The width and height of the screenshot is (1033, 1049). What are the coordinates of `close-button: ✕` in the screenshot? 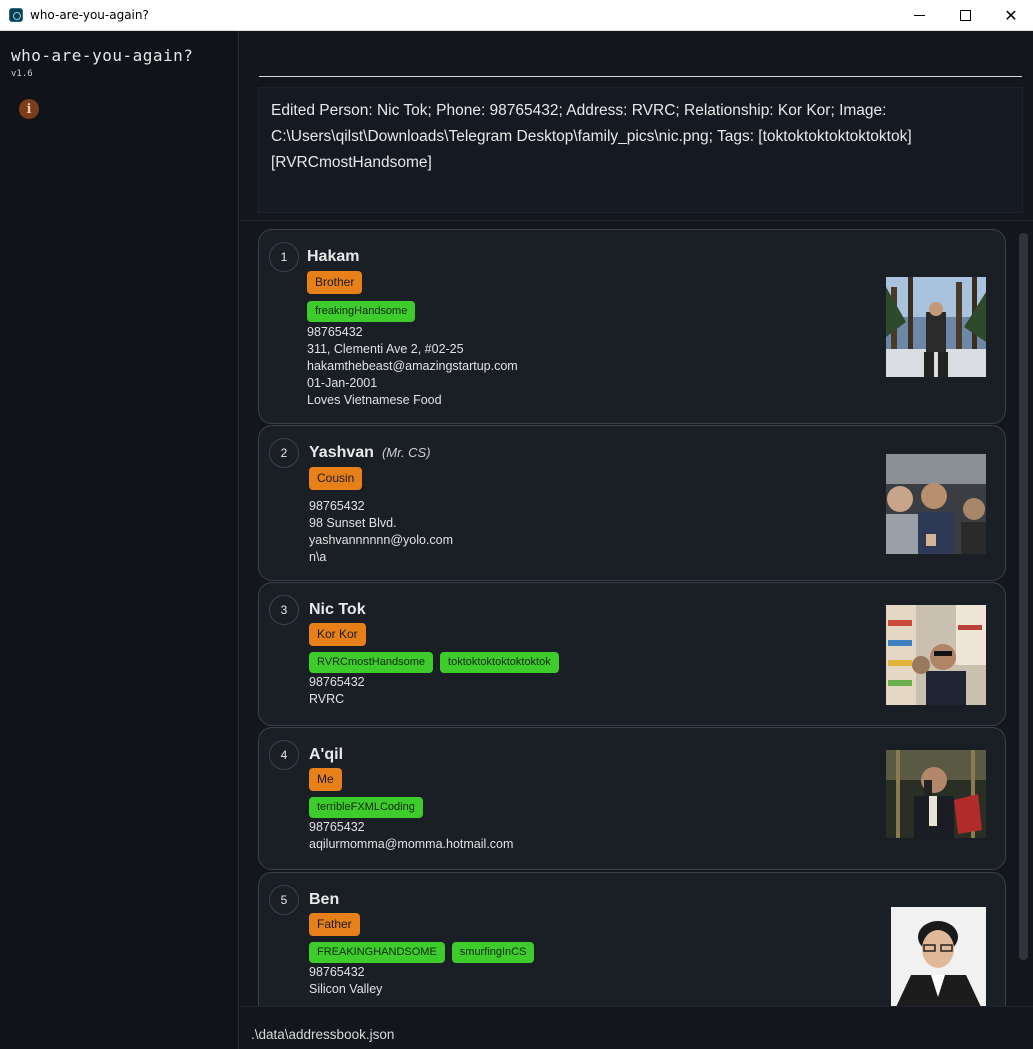 It's located at (1010, 15).